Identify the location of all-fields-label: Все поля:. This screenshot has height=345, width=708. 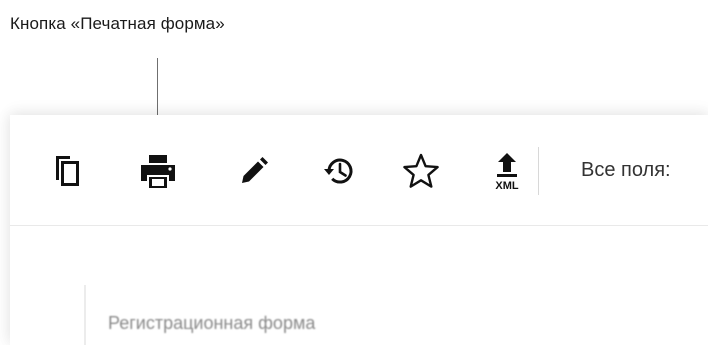
(626, 170).